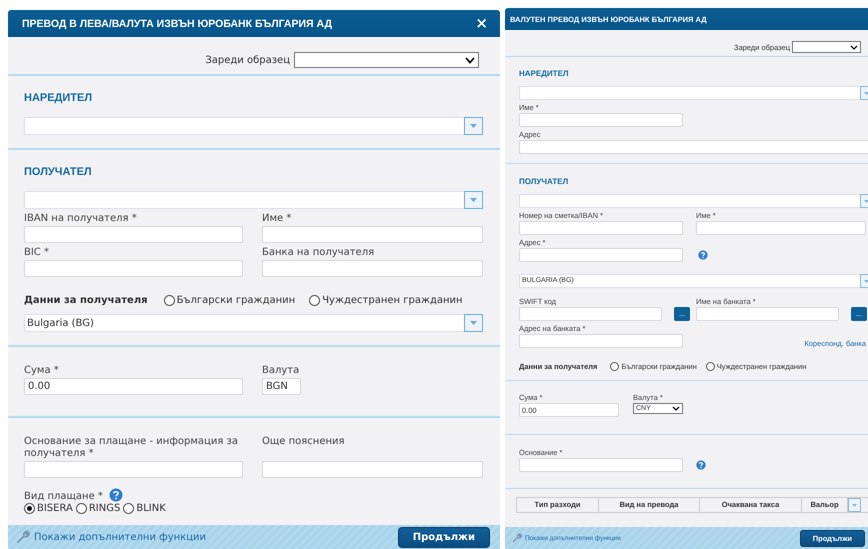  What do you see at coordinates (104, 508) in the screenshot?
I see `radio-label: RINGS` at bounding box center [104, 508].